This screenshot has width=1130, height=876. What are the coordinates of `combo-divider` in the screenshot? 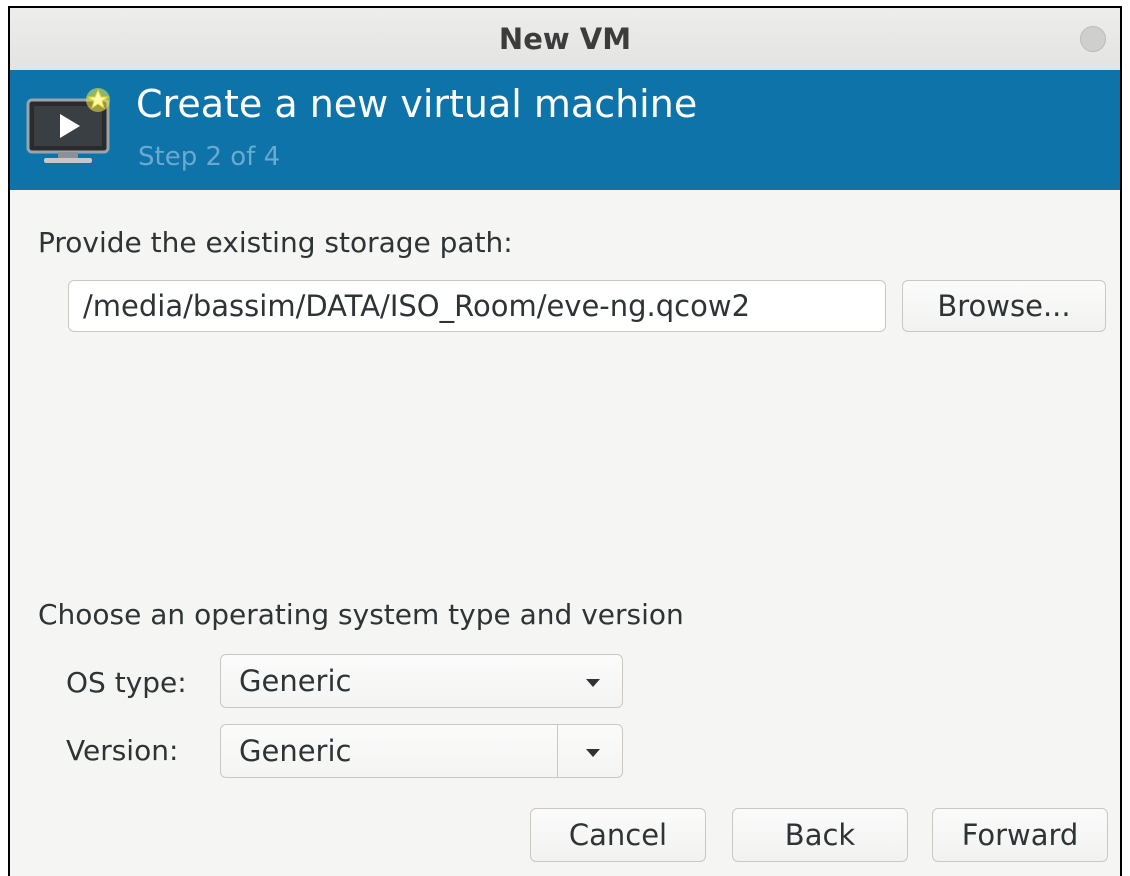 It's located at (557, 751).